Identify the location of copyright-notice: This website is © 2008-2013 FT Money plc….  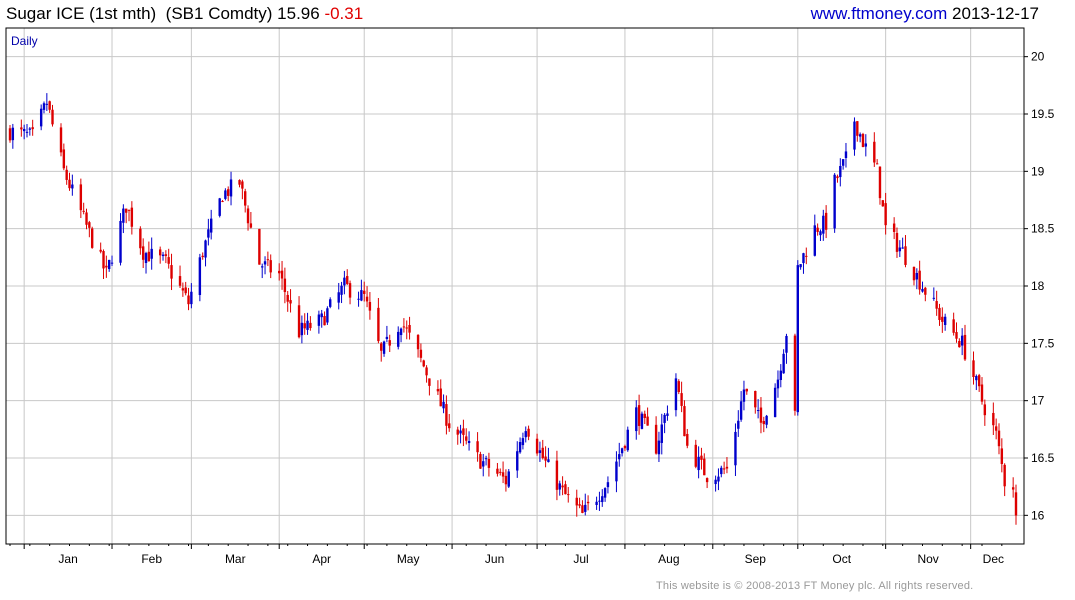
(815, 586).